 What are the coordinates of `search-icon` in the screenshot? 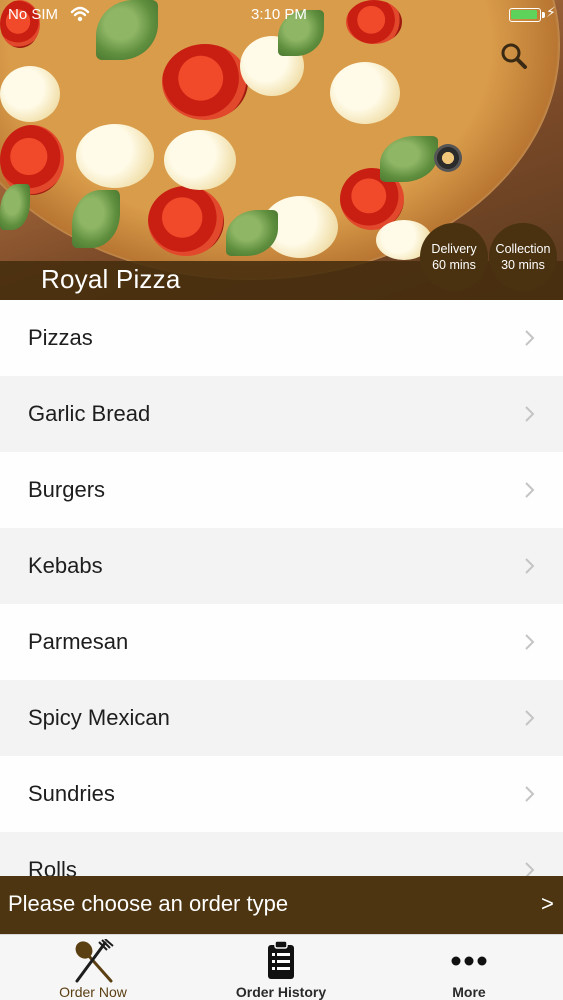 It's located at (514, 56).